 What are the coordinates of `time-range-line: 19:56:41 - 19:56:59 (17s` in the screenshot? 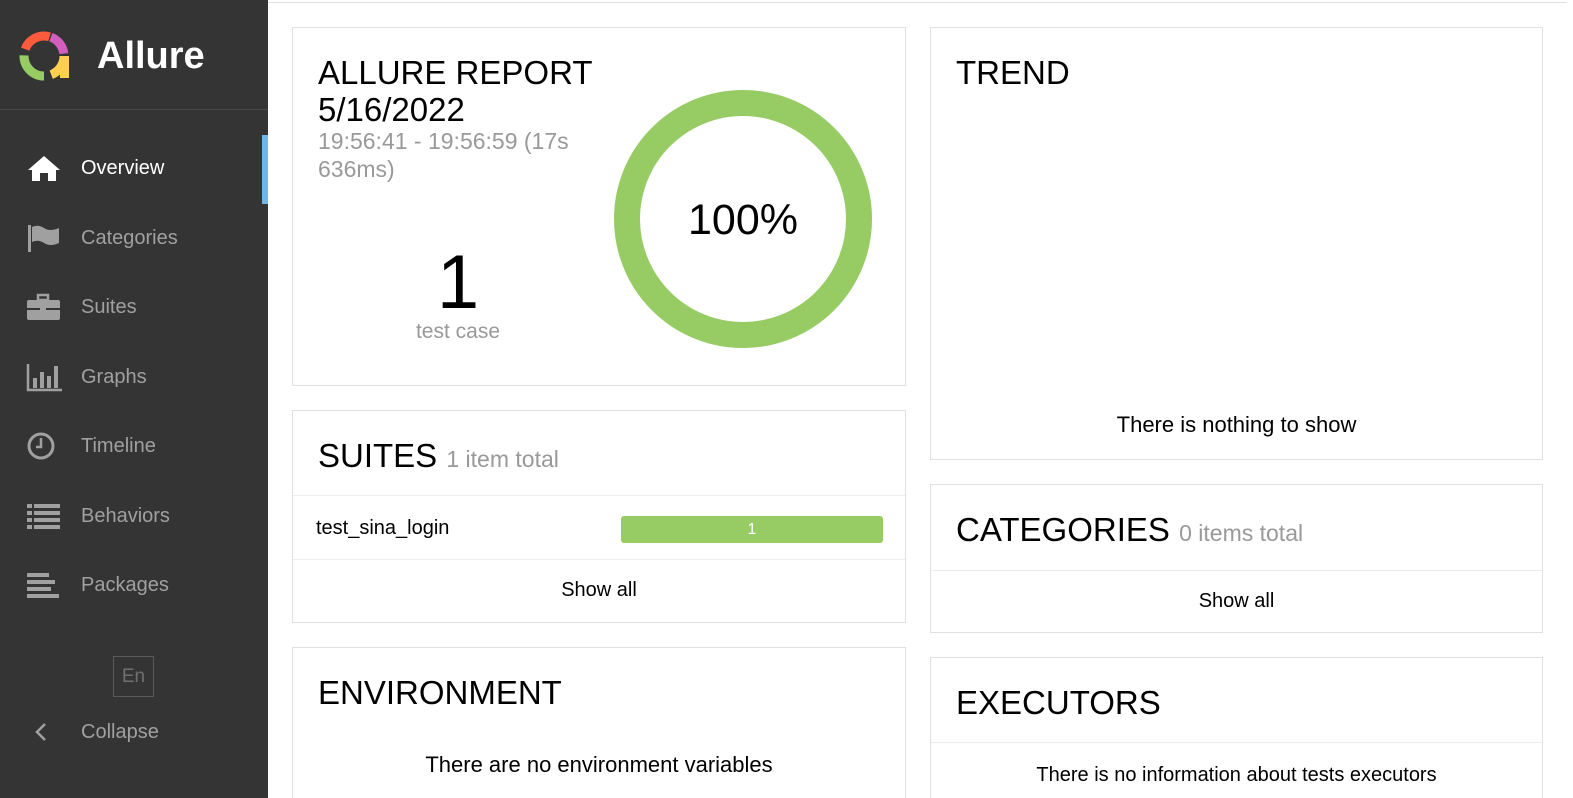 It's located at (443, 141).